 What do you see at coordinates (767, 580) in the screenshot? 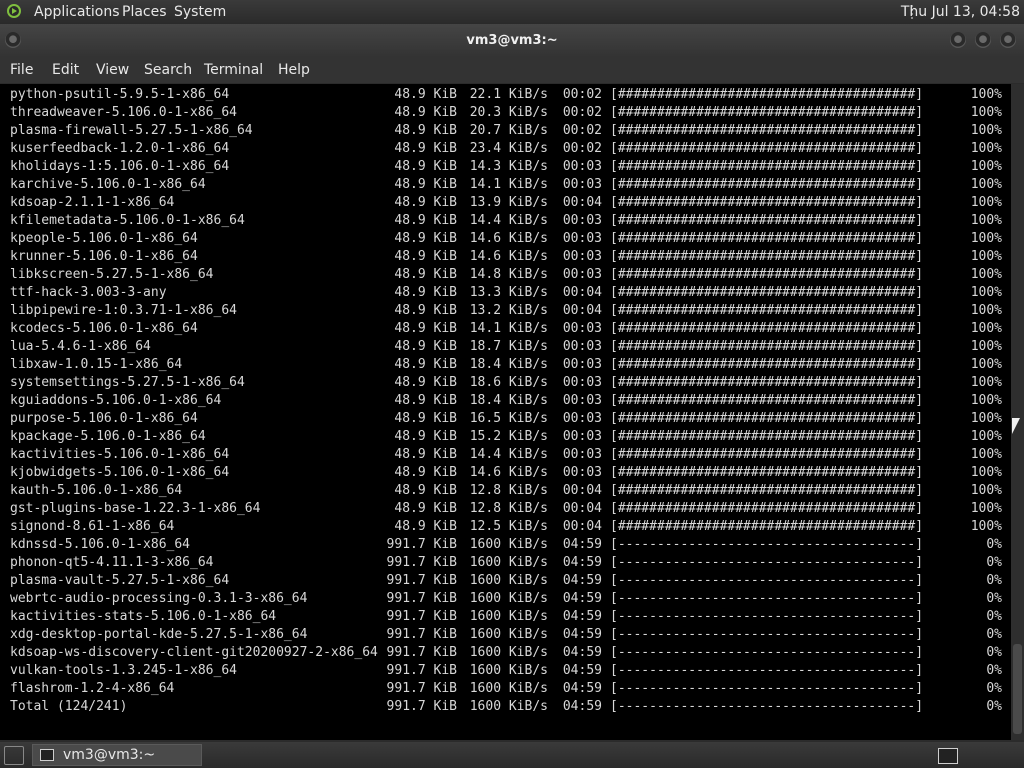
I see `line-bar: [--------------------------------------]` at bounding box center [767, 580].